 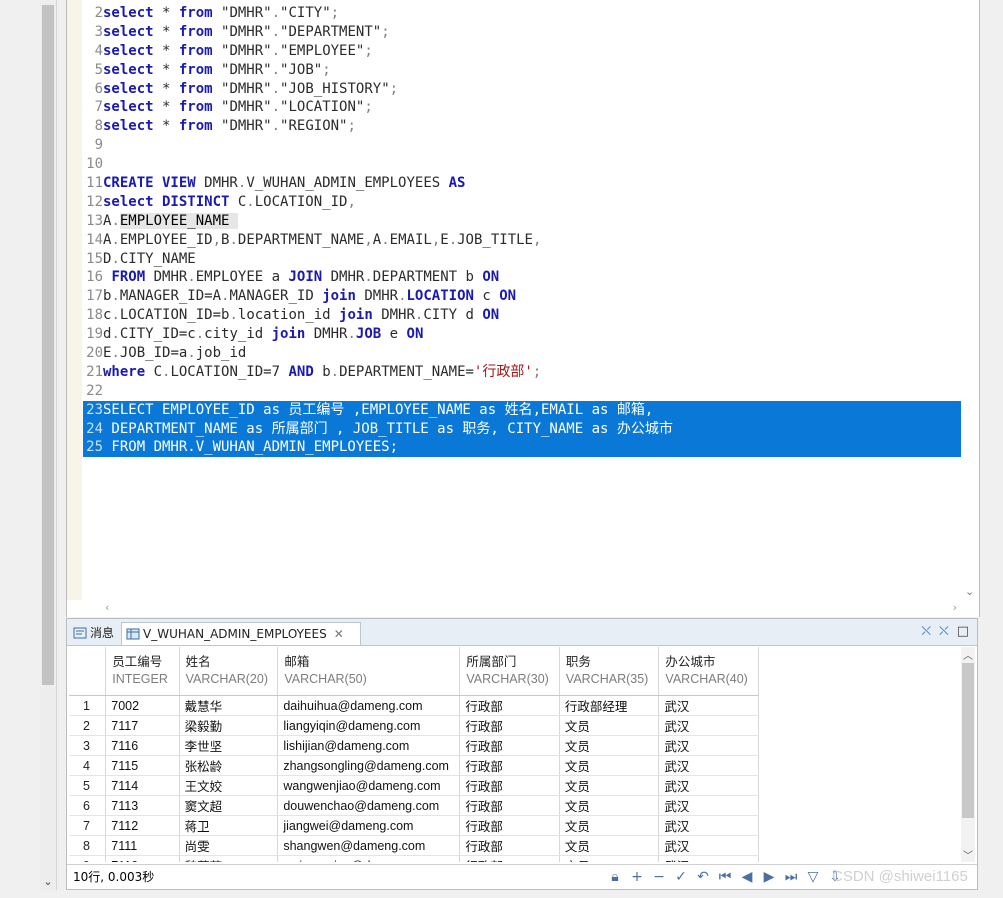 I want to click on table-row: 3 7116 李世坚 lishijian@dameng.com 行政部 文员 武汉, so click(x=414, y=745).